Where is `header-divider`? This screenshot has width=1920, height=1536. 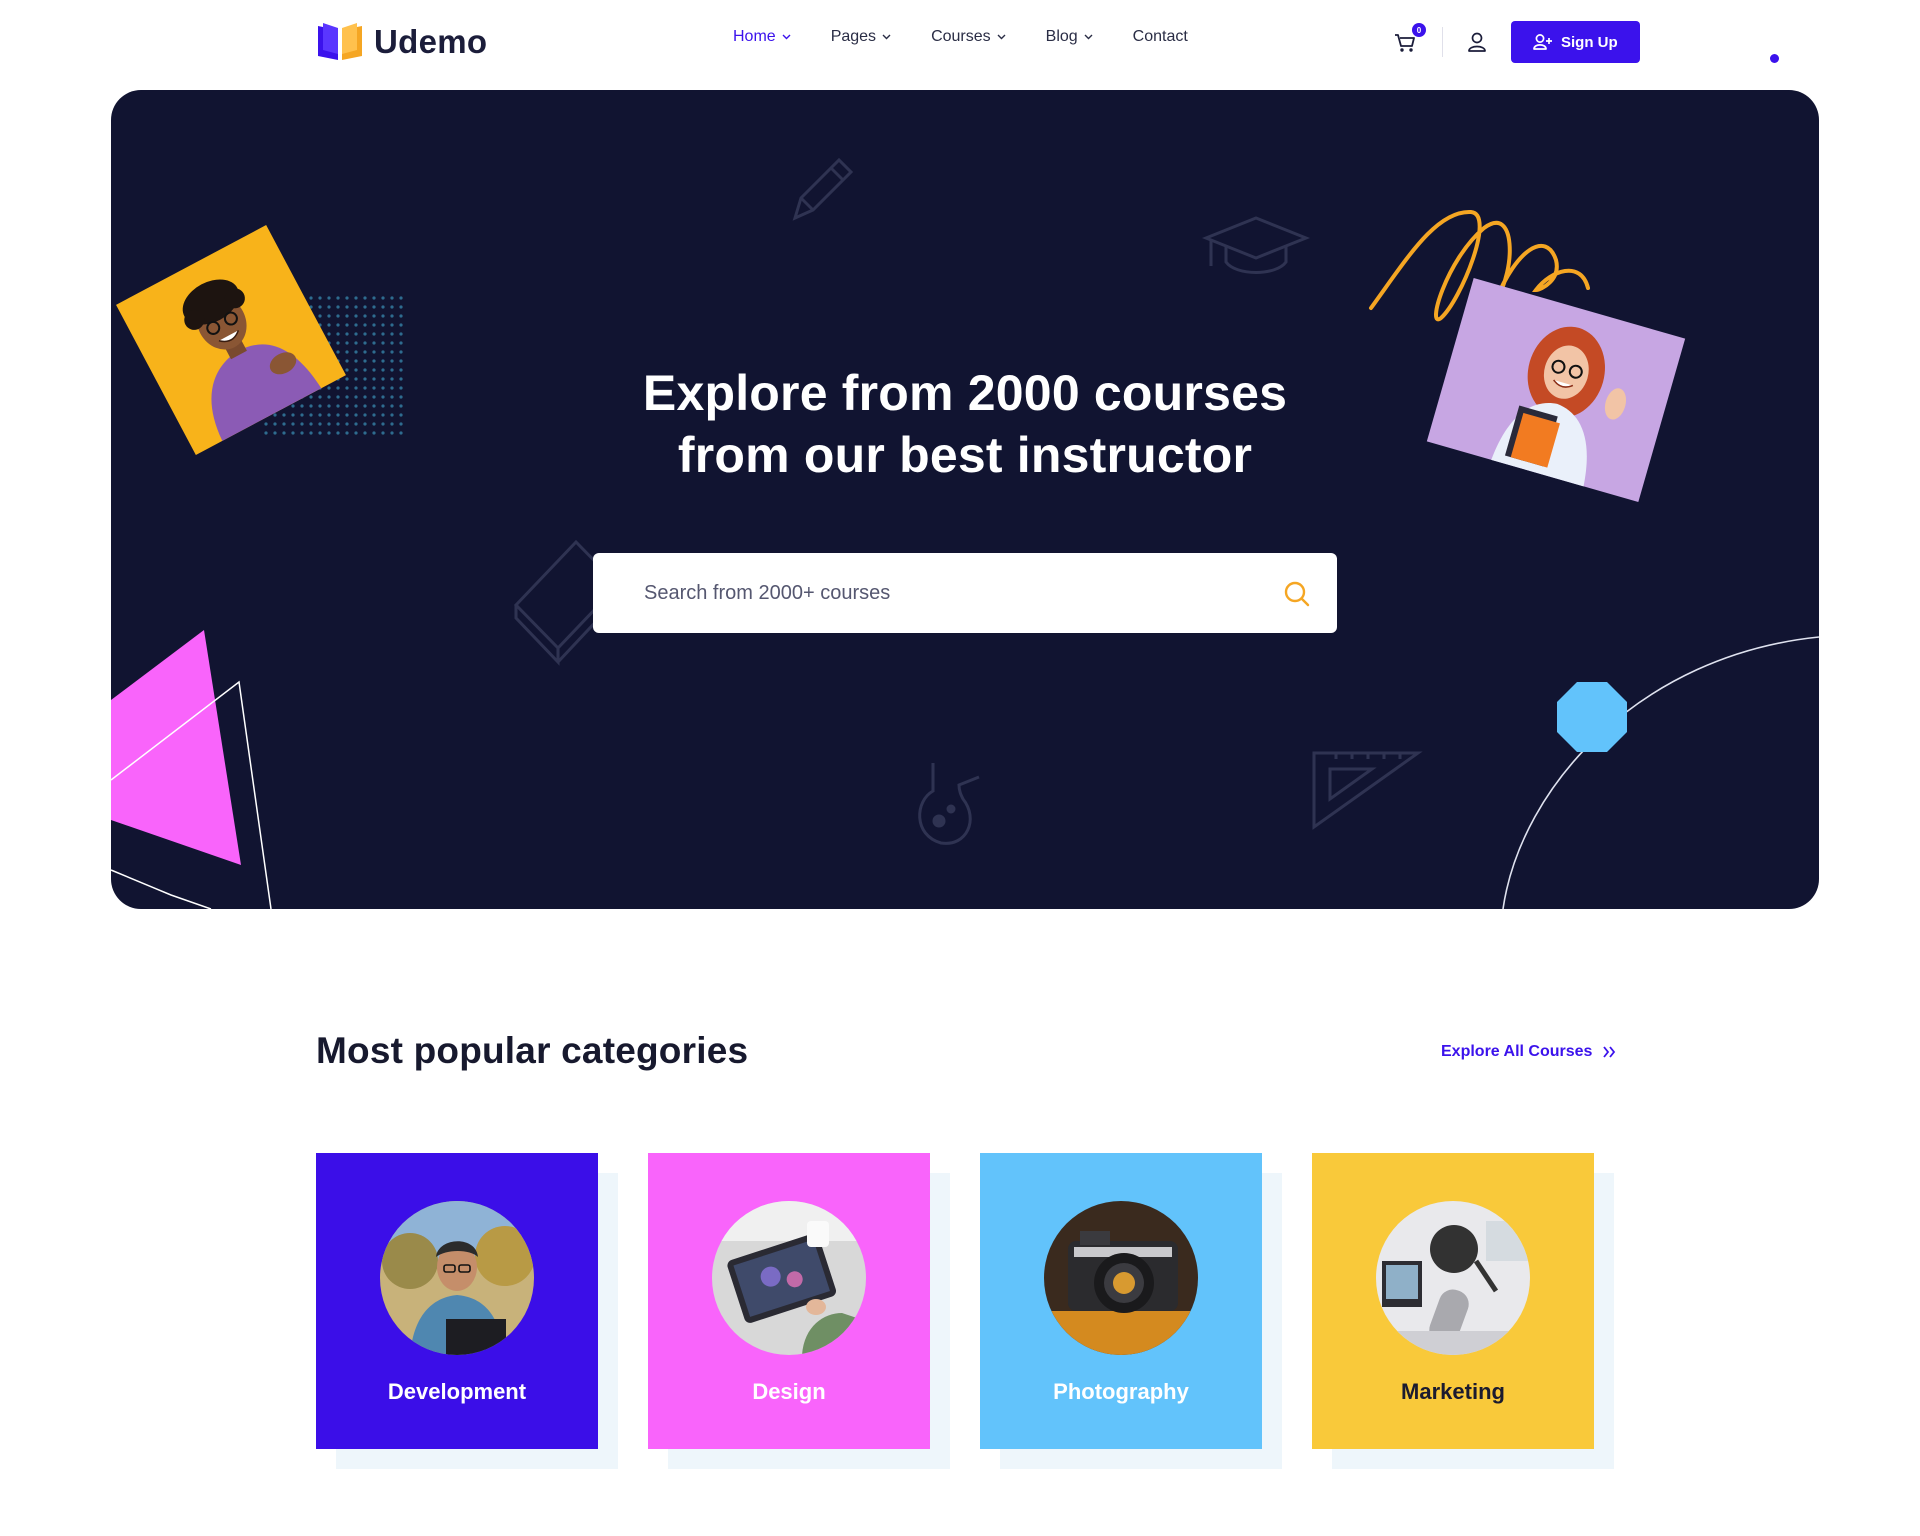 header-divider is located at coordinates (1442, 42).